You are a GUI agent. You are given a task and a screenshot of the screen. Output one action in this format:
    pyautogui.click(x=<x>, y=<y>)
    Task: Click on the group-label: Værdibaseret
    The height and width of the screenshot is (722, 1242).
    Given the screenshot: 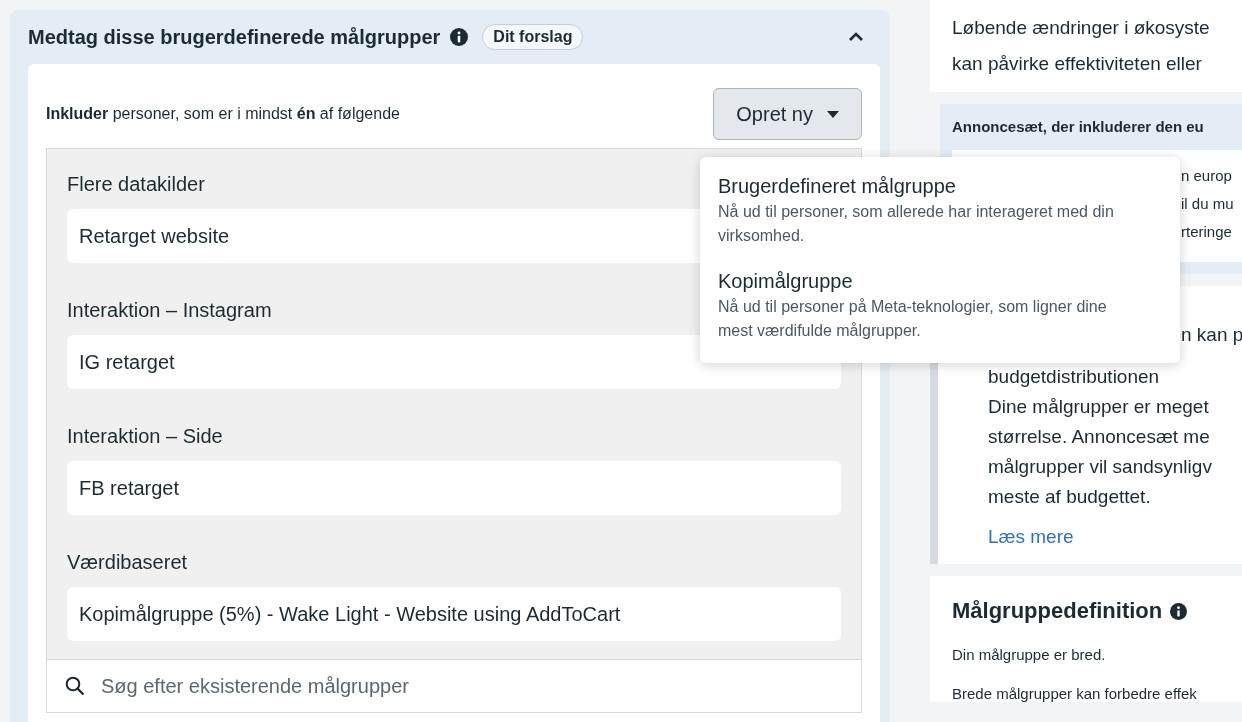 What is the action you would take?
    pyautogui.click(x=127, y=562)
    